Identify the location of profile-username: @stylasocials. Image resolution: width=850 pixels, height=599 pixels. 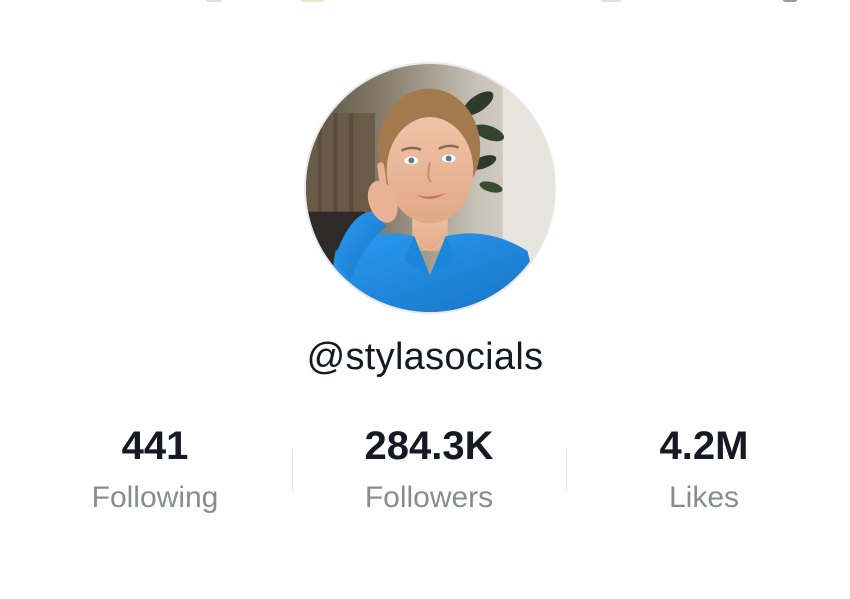
(425, 357).